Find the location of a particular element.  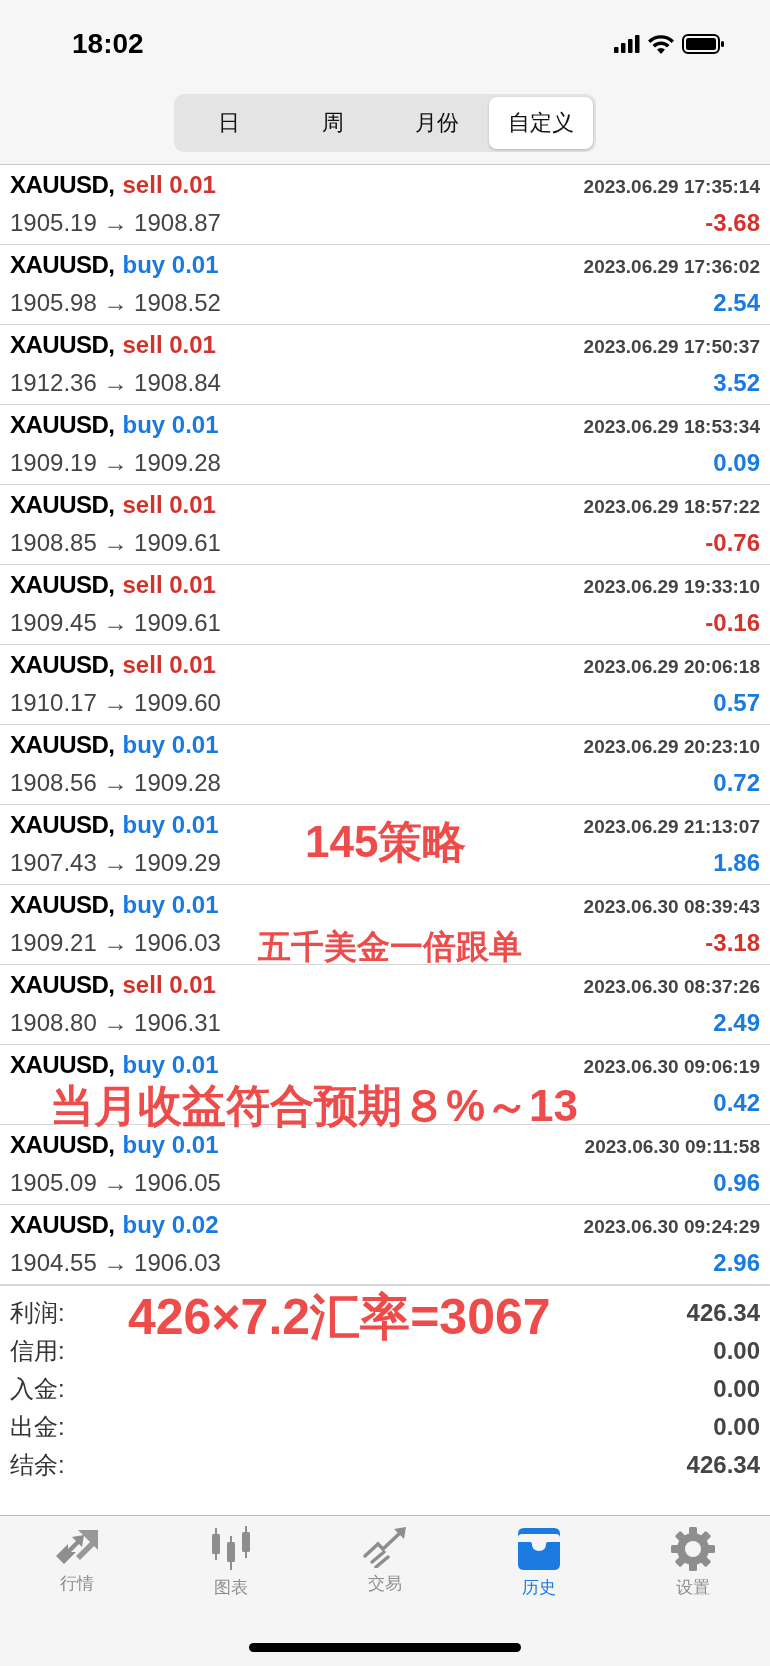

deal-prices: 1905.98 → 1908.52 is located at coordinates (115, 303).